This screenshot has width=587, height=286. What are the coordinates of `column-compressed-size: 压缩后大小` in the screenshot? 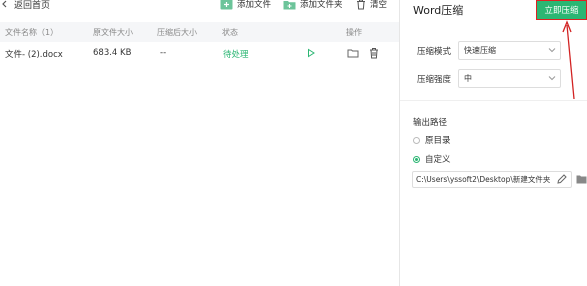 It's located at (177, 32).